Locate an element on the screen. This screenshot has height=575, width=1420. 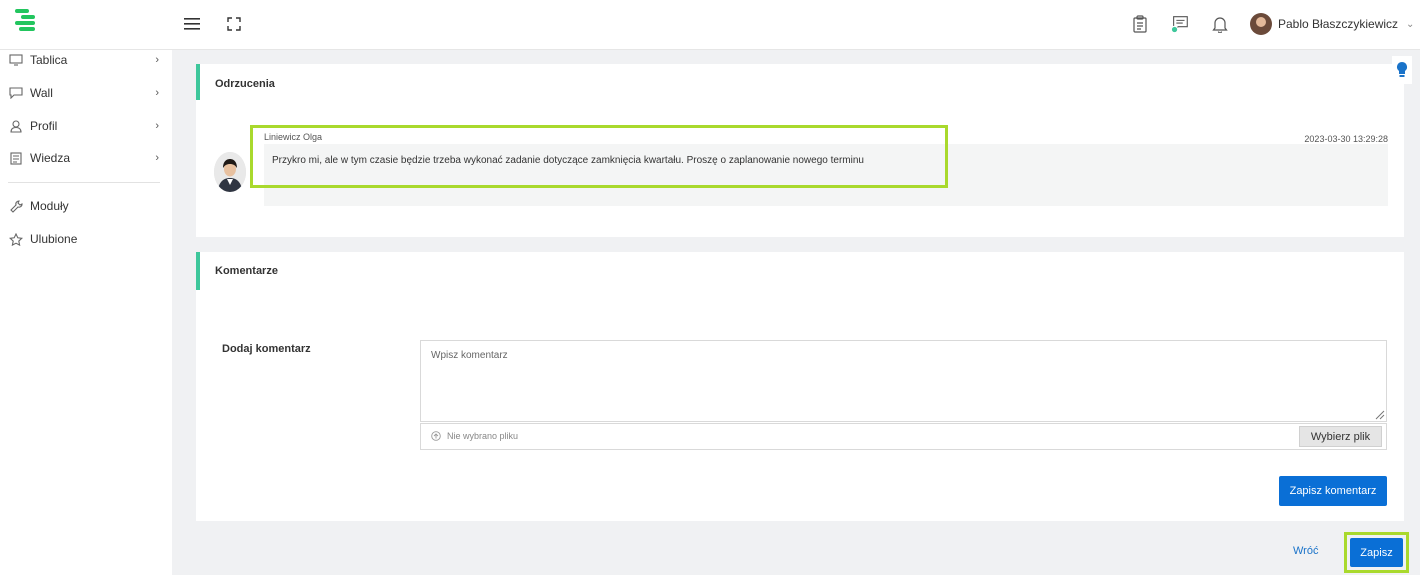
sidebar-item-tablica: Tablica › is located at coordinates (85, 60).